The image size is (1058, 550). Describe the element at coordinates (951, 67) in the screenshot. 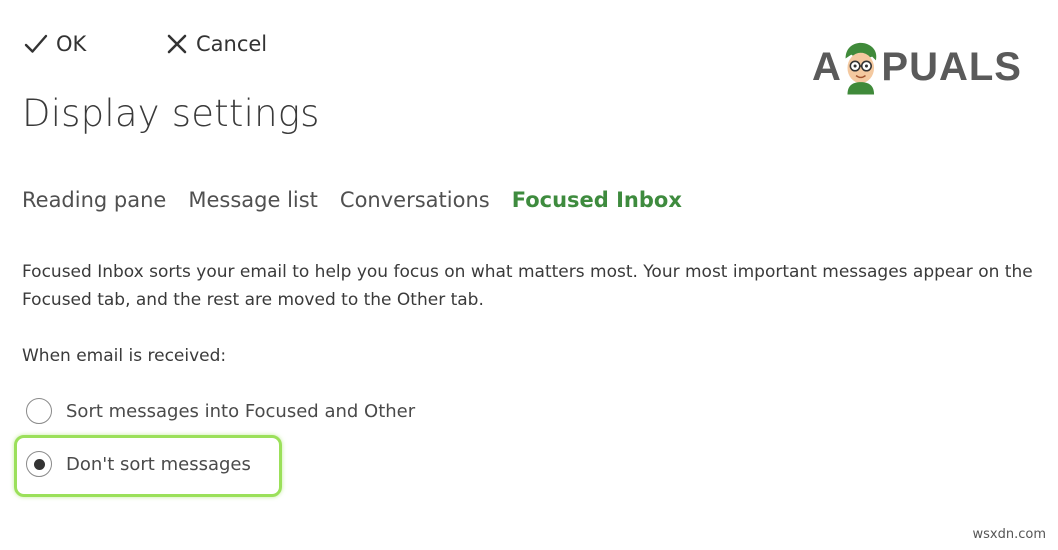

I see `logo-text-end: PUALS` at that location.